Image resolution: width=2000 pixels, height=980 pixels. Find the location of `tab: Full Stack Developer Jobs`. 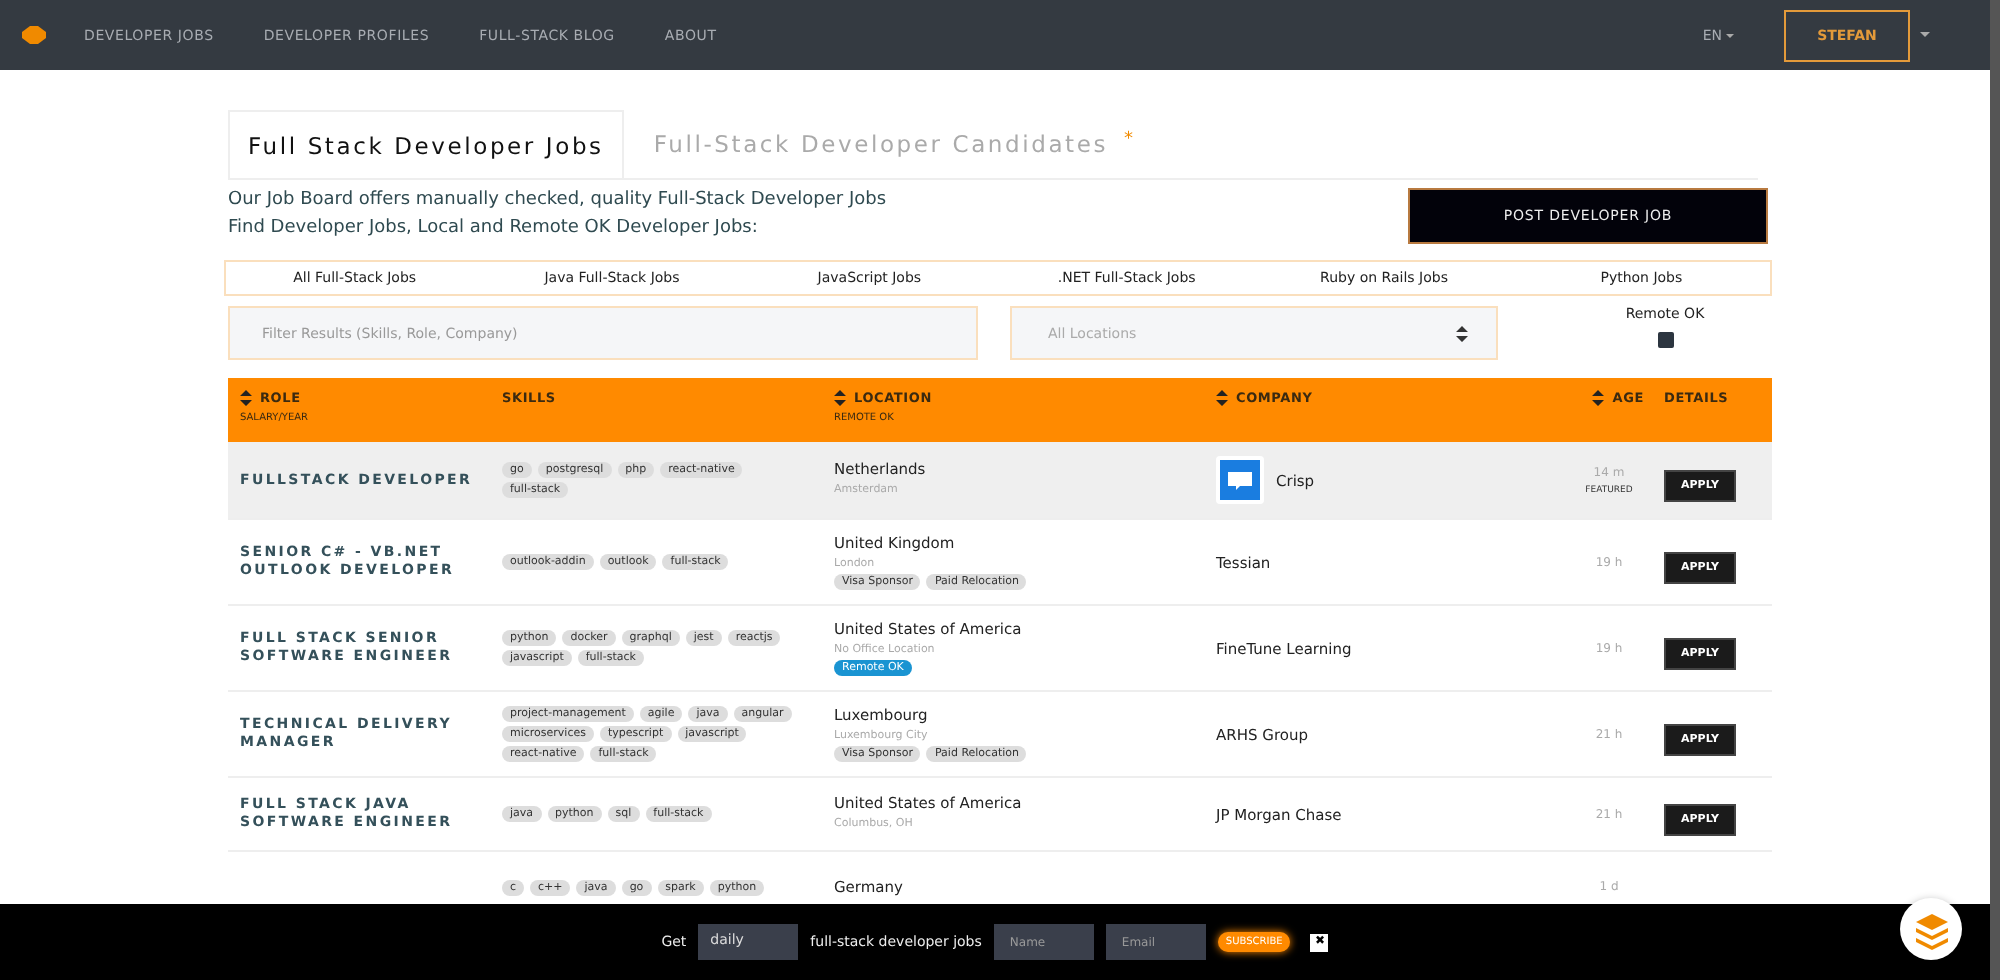

tab: Full Stack Developer Jobs is located at coordinates (426, 144).